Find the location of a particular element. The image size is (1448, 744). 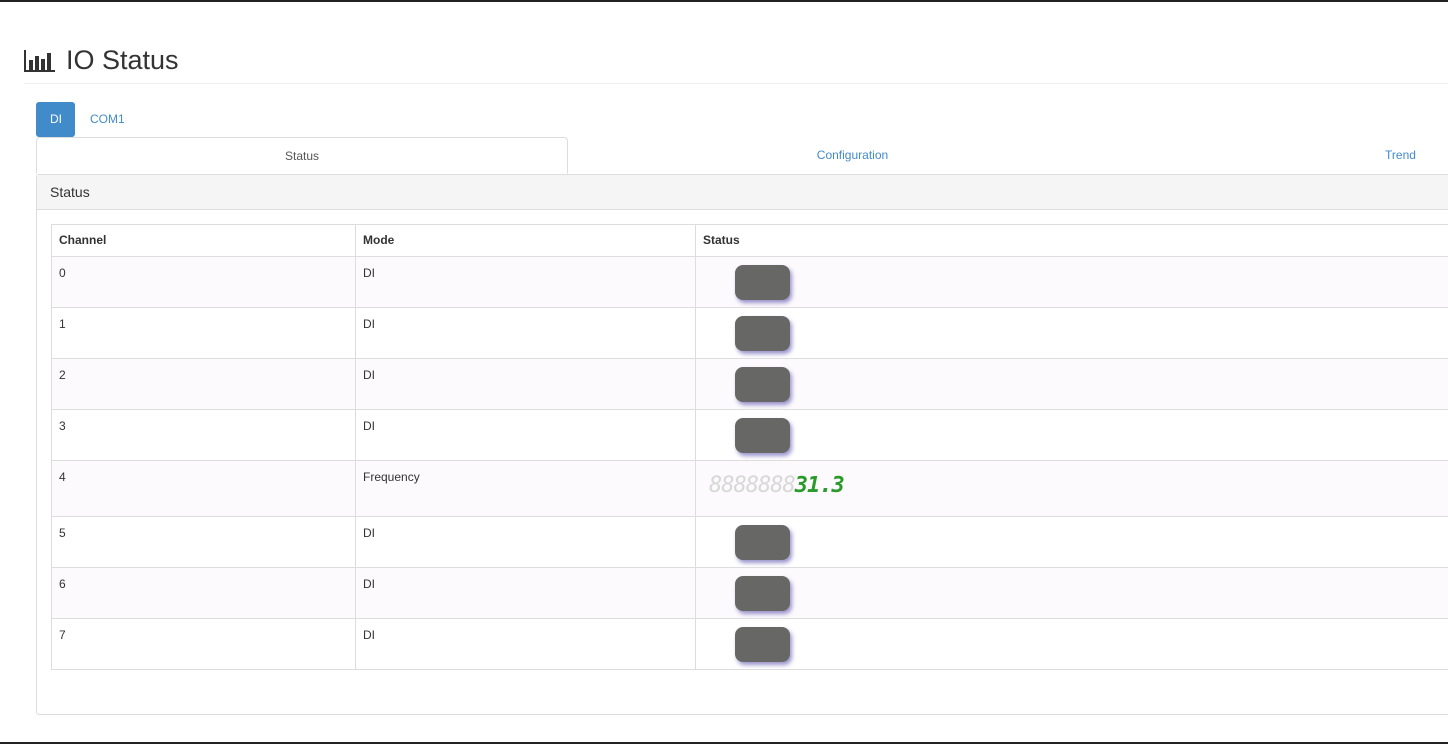

view-tabs: Status Configuration Trend is located at coordinates (742, 155).